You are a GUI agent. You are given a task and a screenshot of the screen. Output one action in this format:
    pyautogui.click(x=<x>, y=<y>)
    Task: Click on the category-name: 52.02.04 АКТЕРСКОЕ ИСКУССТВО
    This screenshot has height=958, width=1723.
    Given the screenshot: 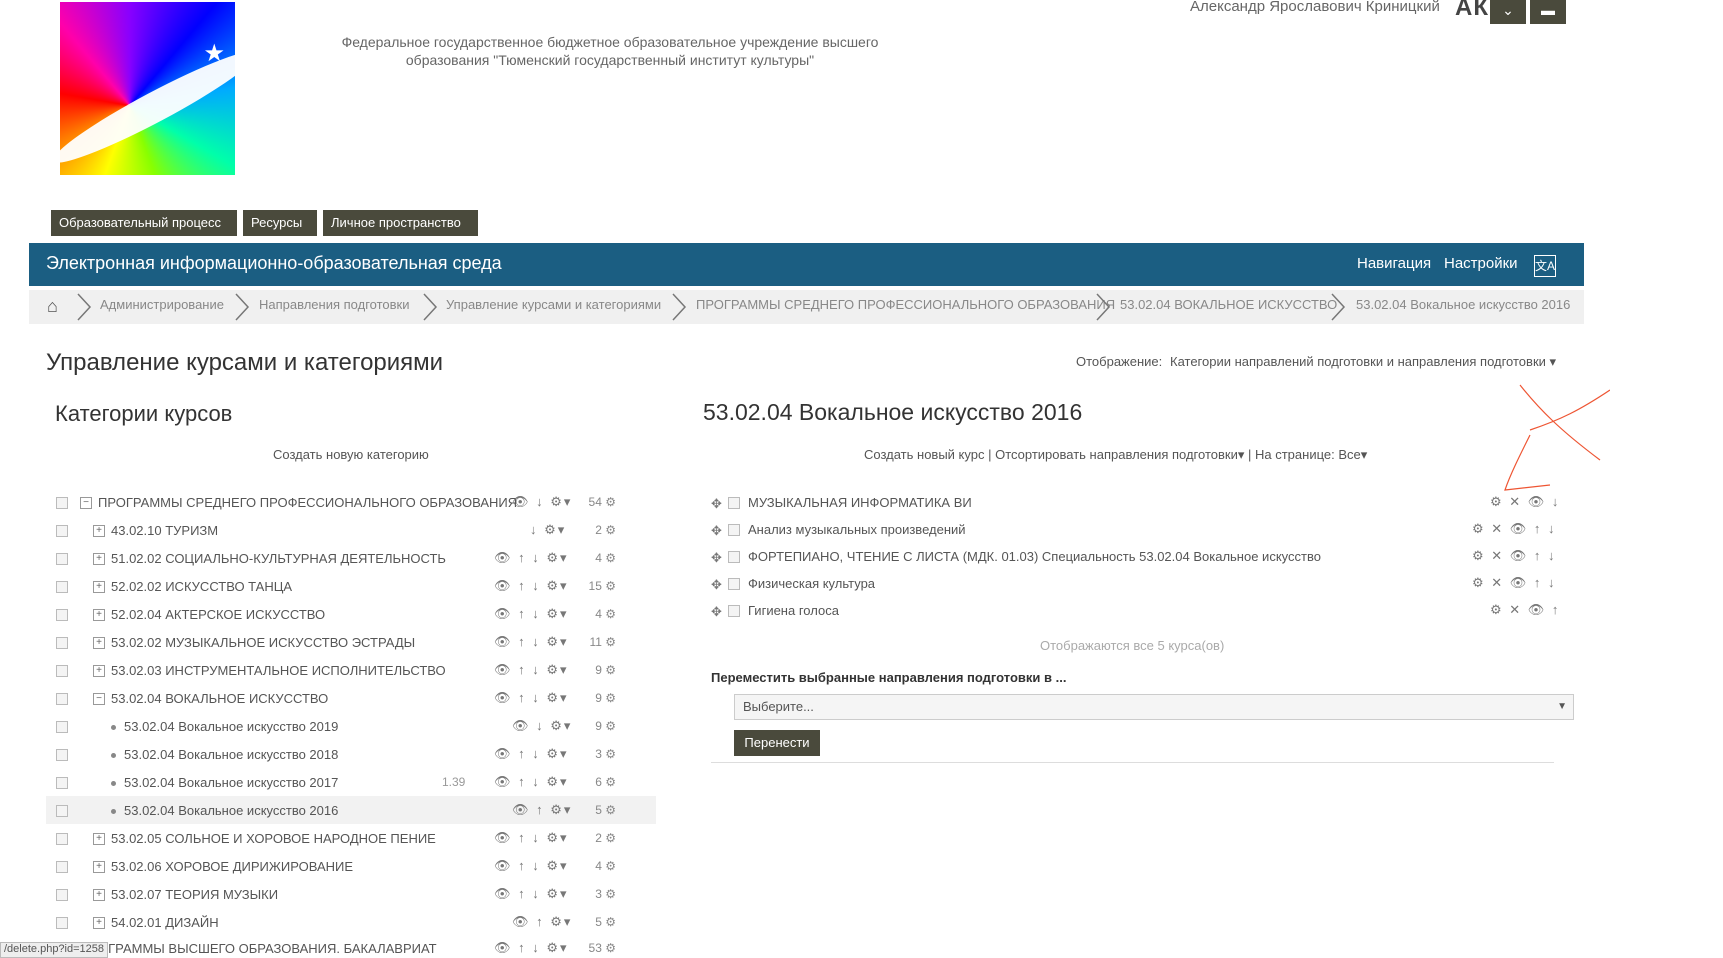 What is the action you would take?
    pyautogui.click(x=218, y=614)
    